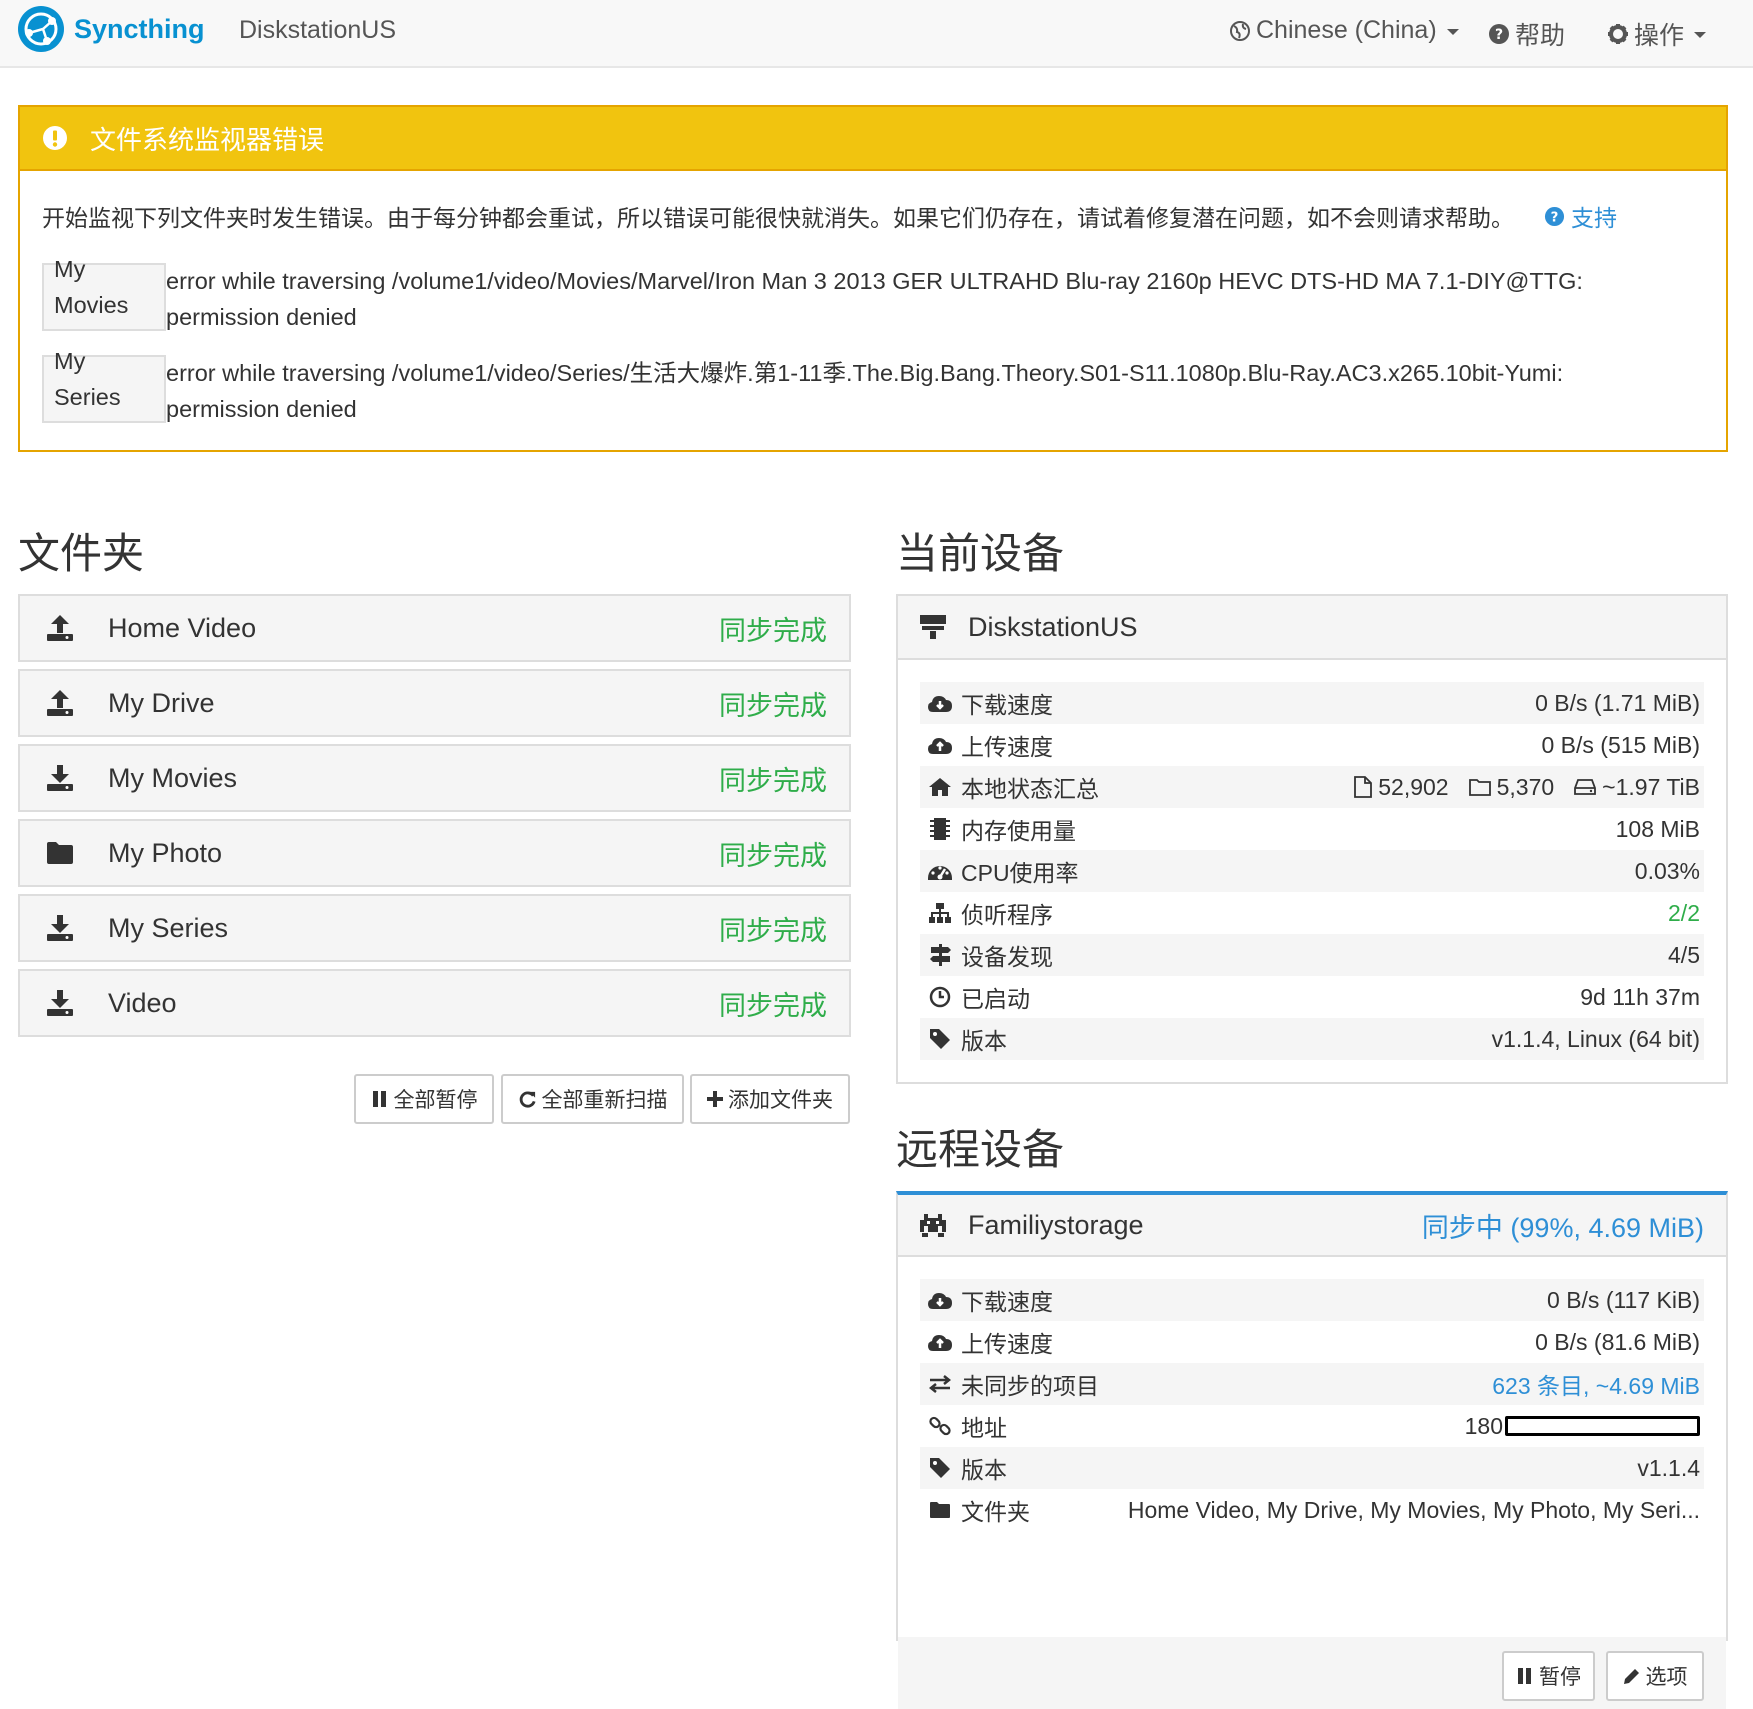 The image size is (1753, 1709). What do you see at coordinates (940, 1342) in the screenshot?
I see `cloud-upload-icon` at bounding box center [940, 1342].